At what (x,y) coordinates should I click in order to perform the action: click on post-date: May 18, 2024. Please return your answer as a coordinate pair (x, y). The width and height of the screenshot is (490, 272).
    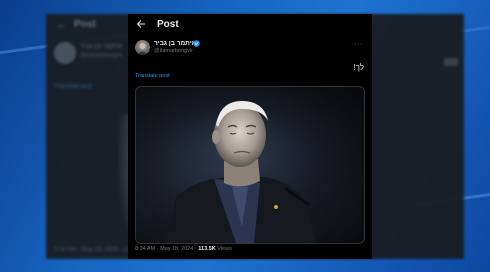
    Looking at the image, I should click on (176, 249).